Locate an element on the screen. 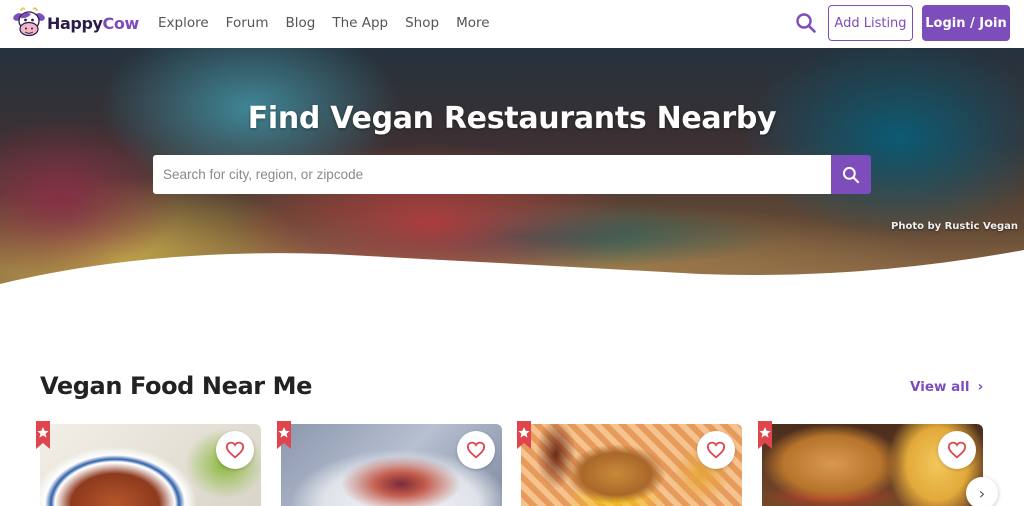  carousel-next-button: › is located at coordinates (982, 491).